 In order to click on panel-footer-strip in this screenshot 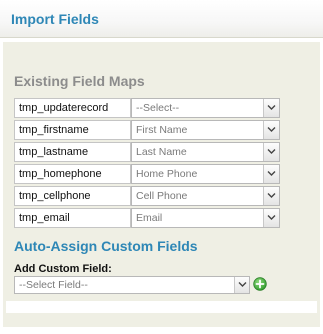, I will do `click(161, 307)`.